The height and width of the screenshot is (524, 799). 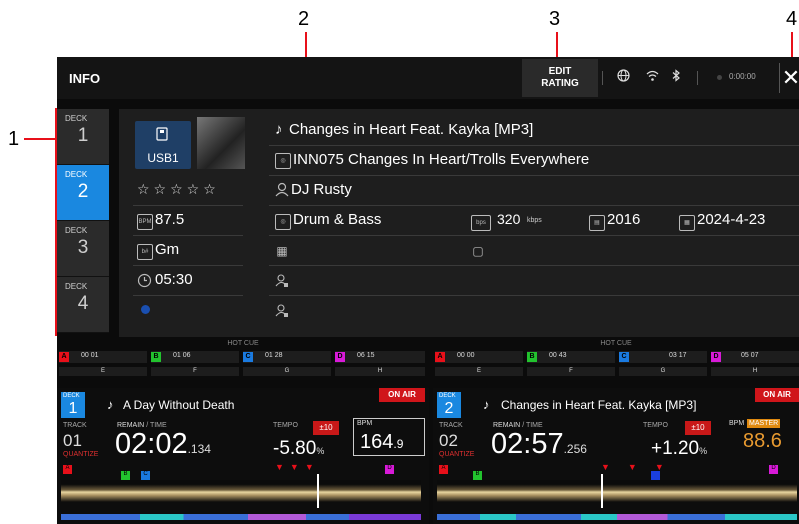 I want to click on master-badge: MASTER, so click(x=764, y=423).